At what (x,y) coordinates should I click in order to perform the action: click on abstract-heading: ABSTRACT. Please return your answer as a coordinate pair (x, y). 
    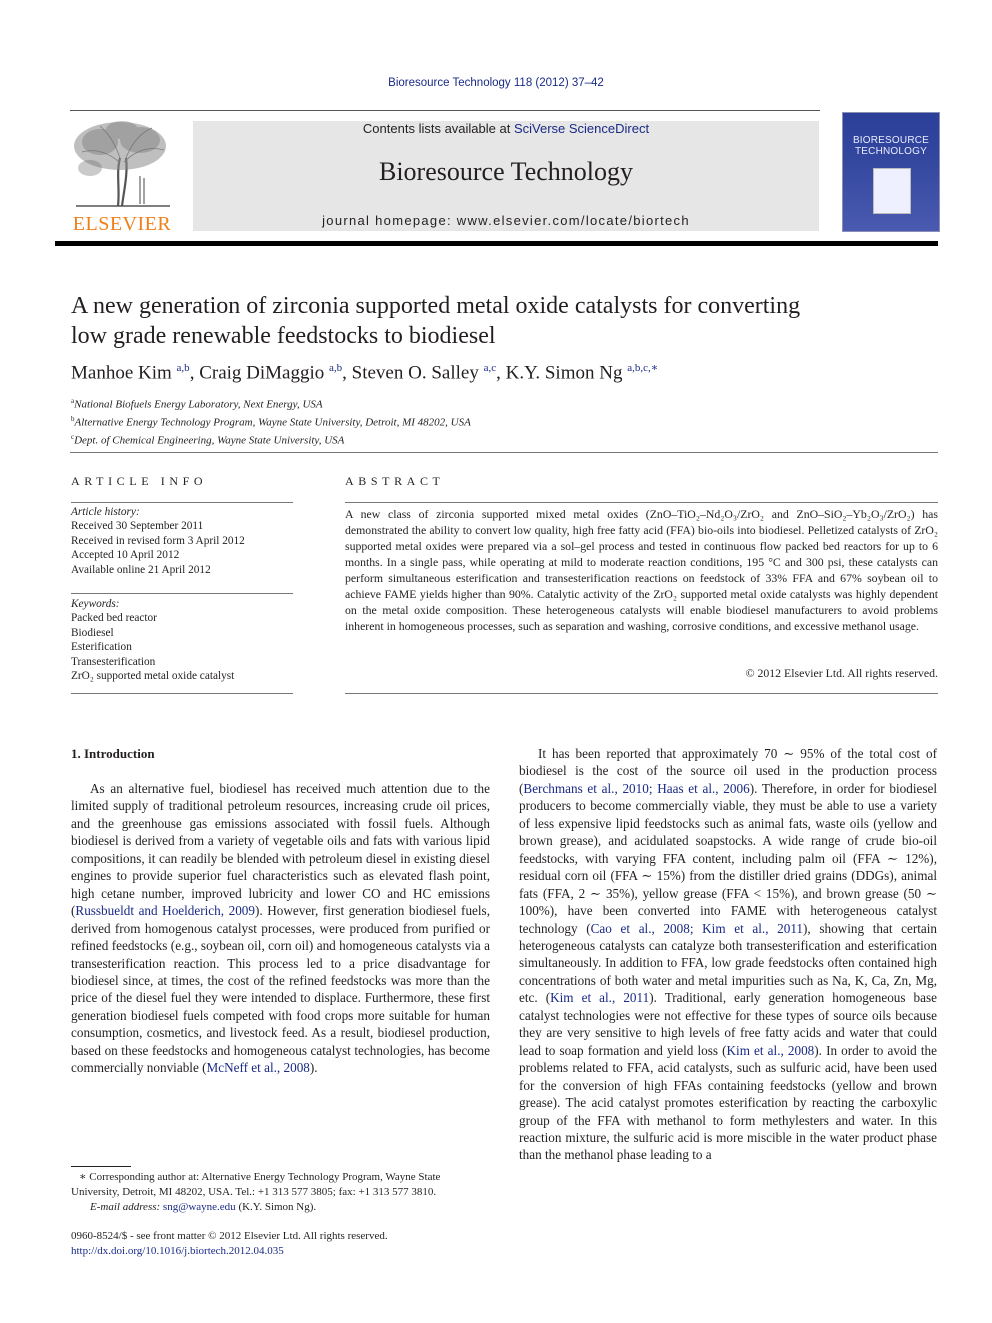
    Looking at the image, I should click on (395, 481).